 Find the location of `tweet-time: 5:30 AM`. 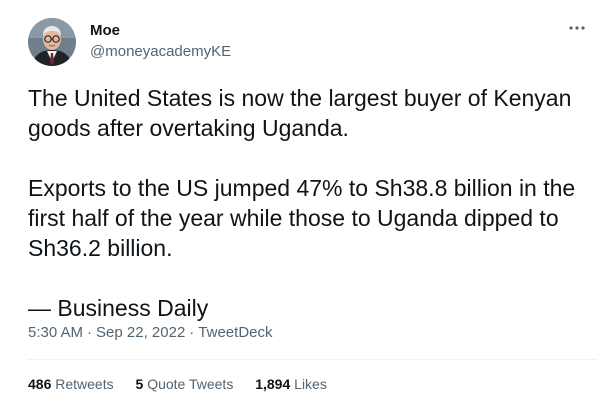

tweet-time: 5:30 AM is located at coordinates (55, 332).